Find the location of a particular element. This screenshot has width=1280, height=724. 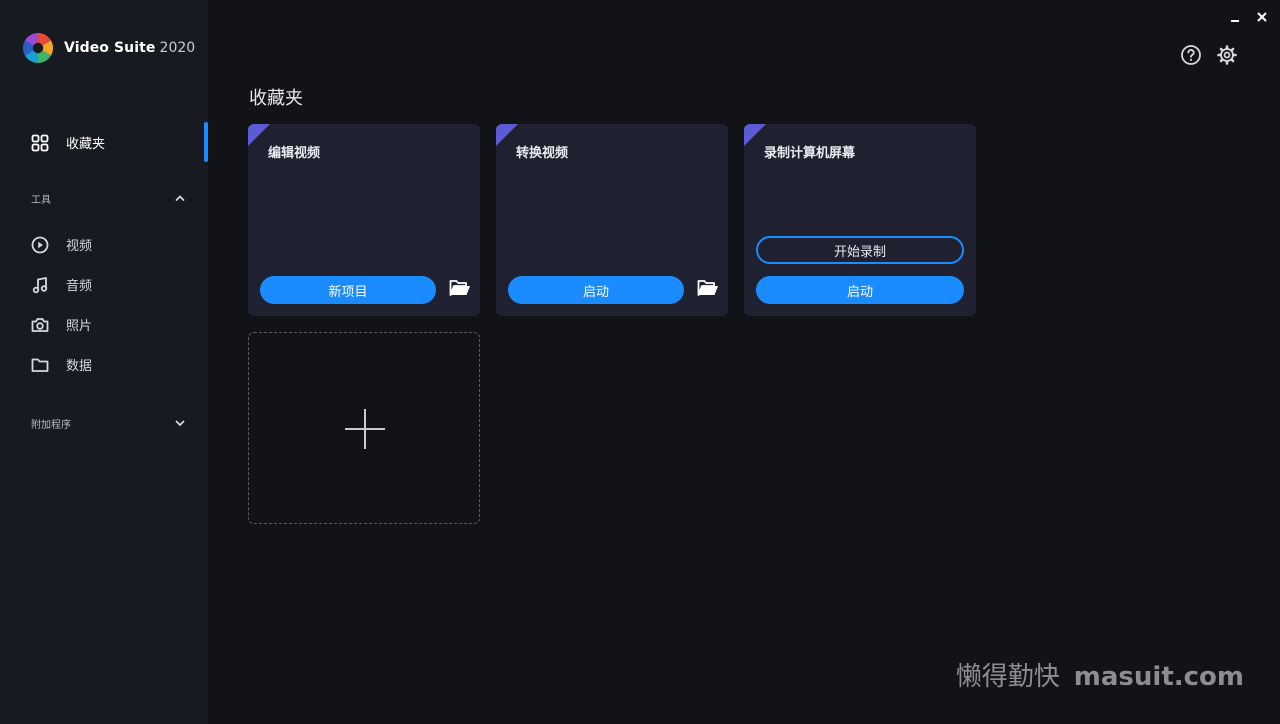

sidebar-item-favorites: 收藏夹 is located at coordinates (104, 142).